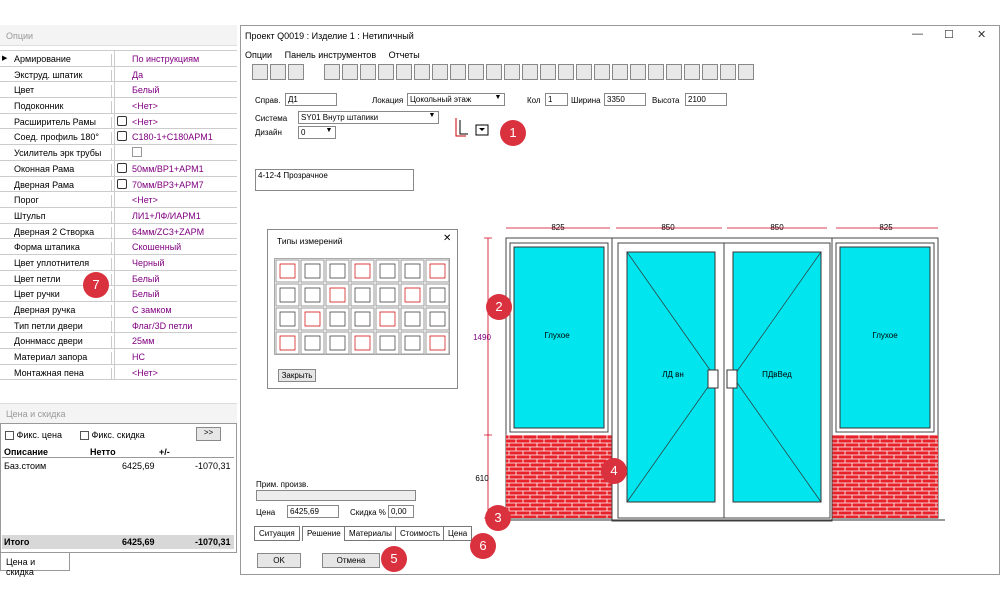 Image resolution: width=1000 pixels, height=600 pixels. Describe the element at coordinates (404, 55) in the screenshot. I see `menu-reports: Отчеты` at that location.